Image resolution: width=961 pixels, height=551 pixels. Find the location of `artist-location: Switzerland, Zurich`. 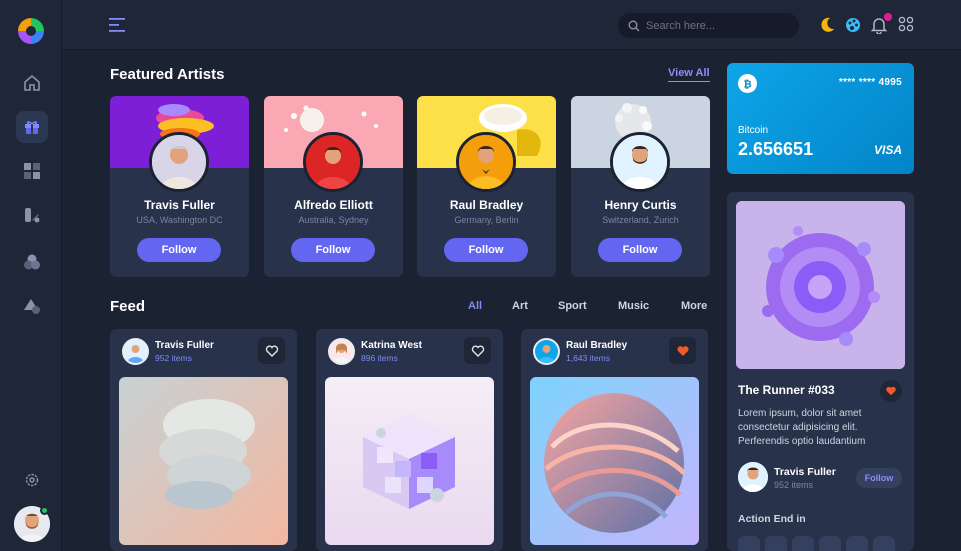

artist-location: Switzerland, Zurich is located at coordinates (640, 220).